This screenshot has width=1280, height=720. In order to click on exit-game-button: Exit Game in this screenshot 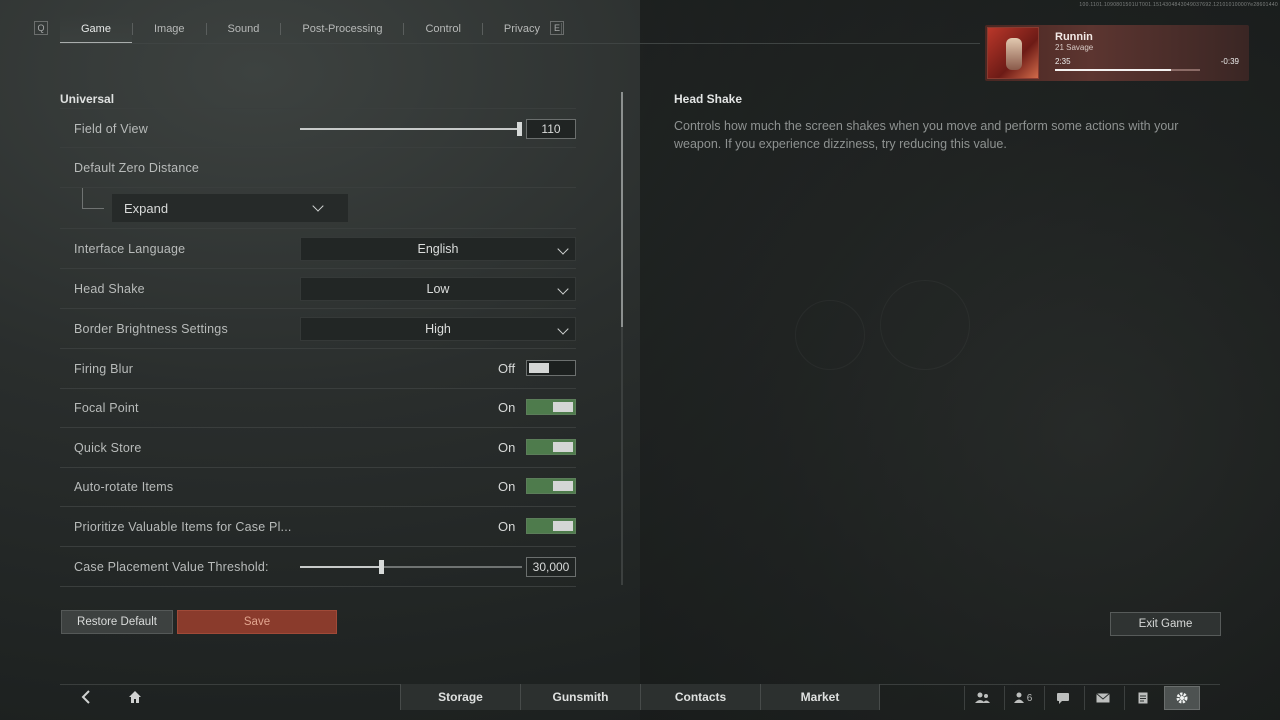, I will do `click(1165, 624)`.